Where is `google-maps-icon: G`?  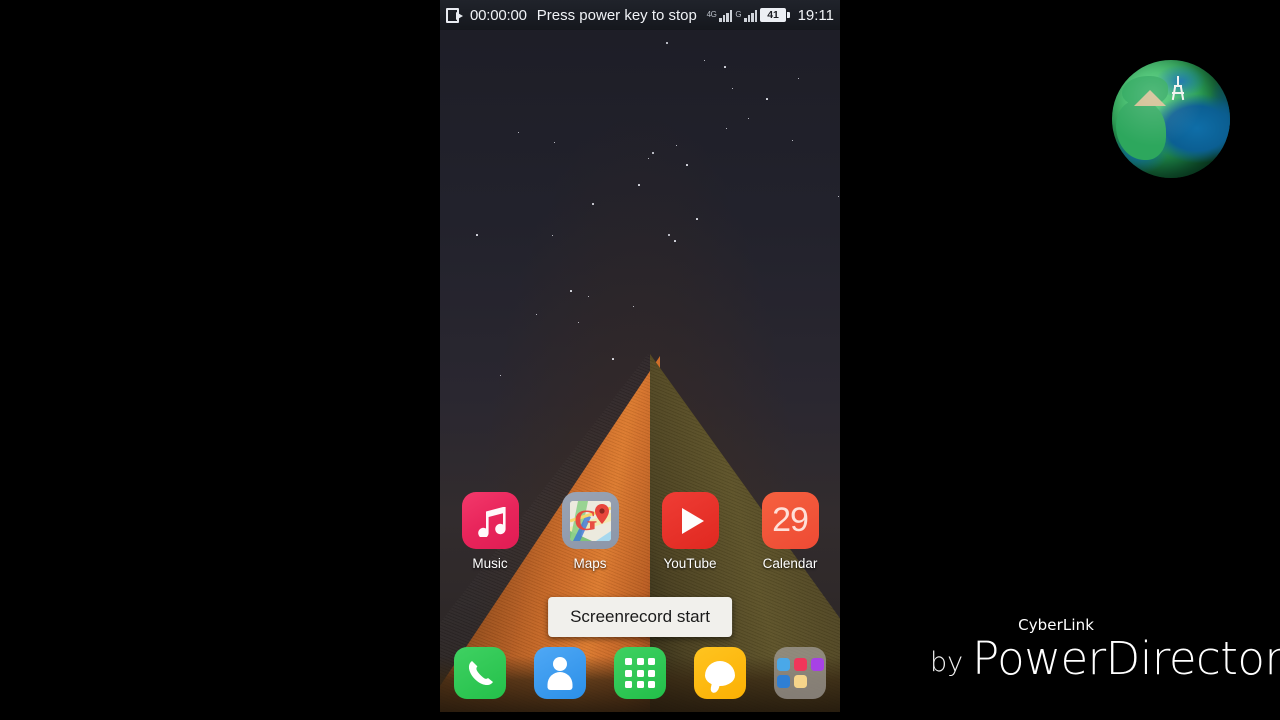 google-maps-icon: G is located at coordinates (590, 520).